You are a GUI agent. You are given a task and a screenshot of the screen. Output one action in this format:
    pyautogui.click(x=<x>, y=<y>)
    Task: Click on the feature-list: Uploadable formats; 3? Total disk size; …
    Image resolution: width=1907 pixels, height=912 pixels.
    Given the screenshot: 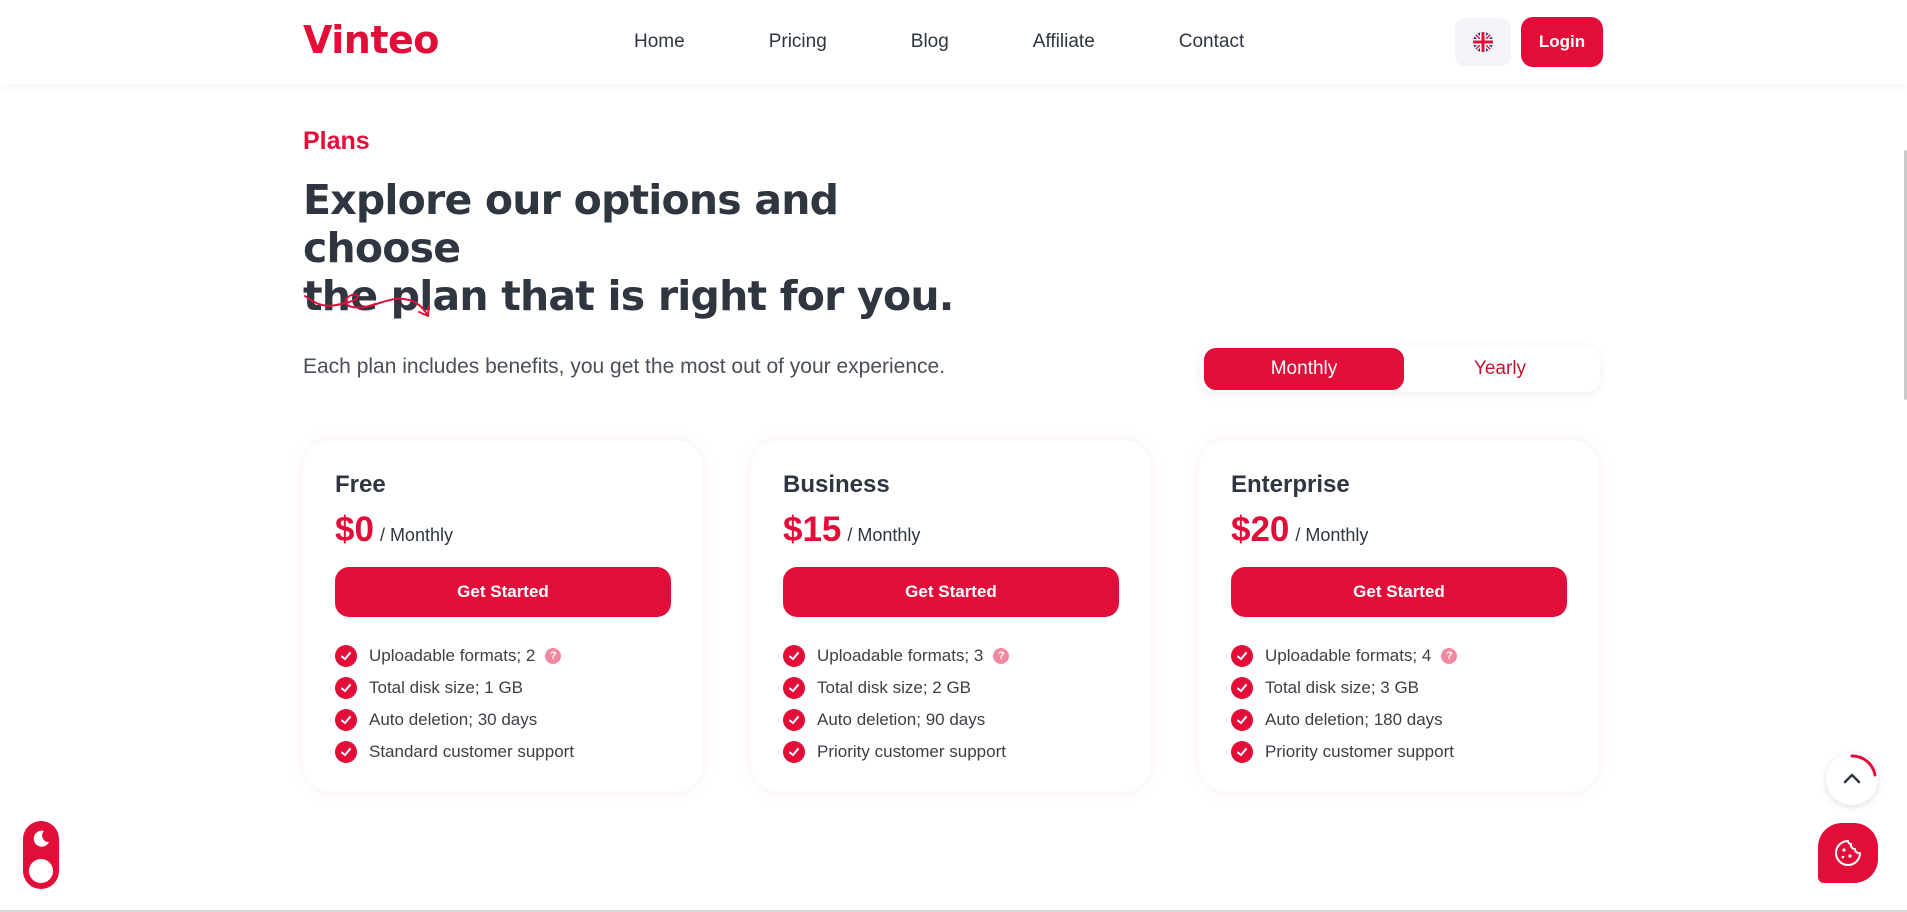 What is the action you would take?
    pyautogui.click(x=896, y=704)
    